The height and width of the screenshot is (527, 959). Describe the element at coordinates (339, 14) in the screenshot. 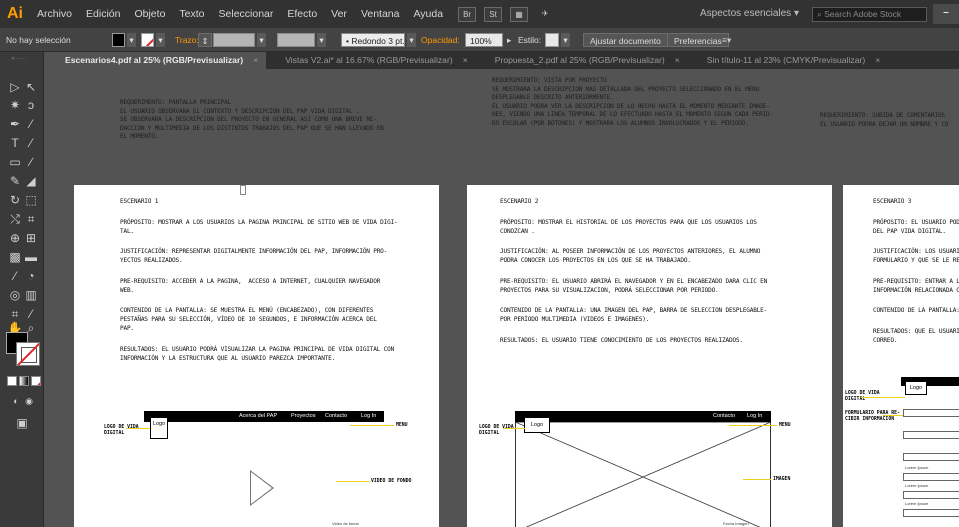

I see `menu-ver: Ver` at that location.